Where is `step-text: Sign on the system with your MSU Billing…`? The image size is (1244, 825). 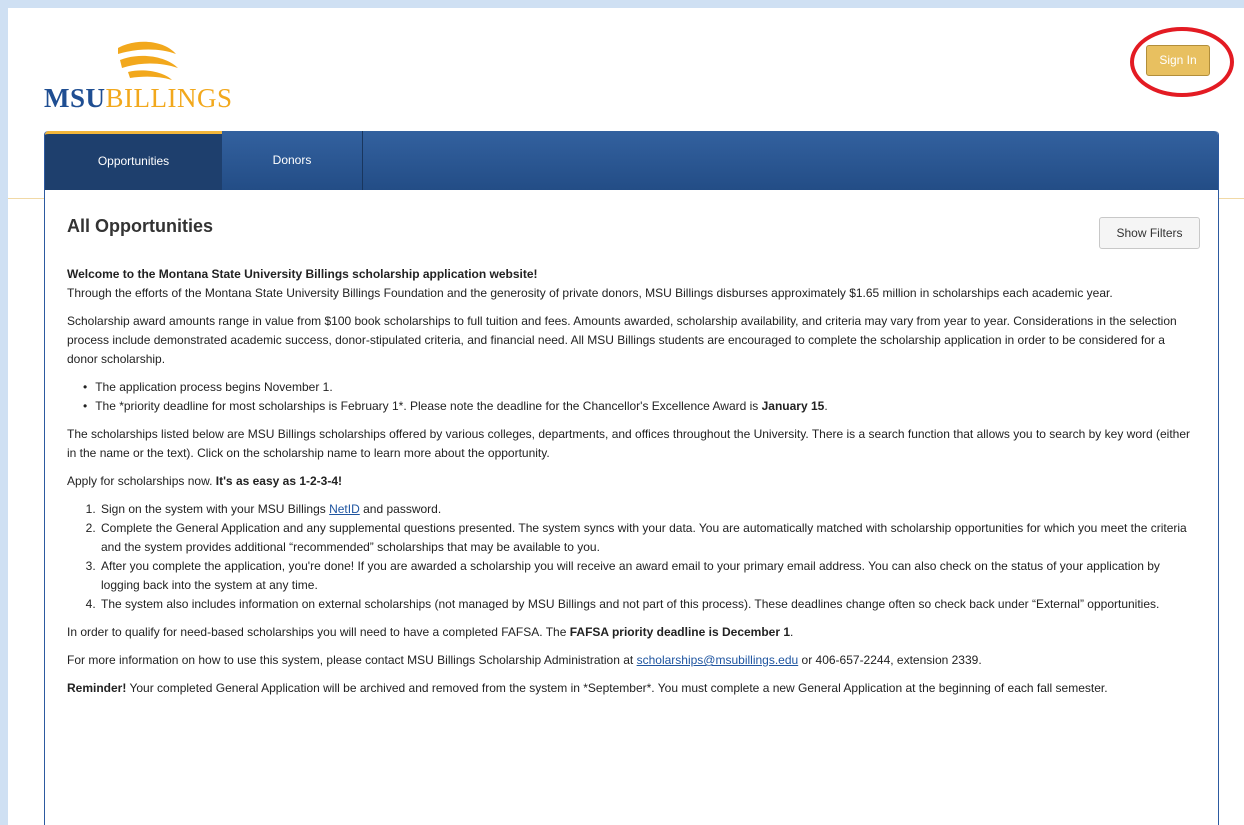
step-text: Sign on the system with your MSU Billing… is located at coordinates (215, 509).